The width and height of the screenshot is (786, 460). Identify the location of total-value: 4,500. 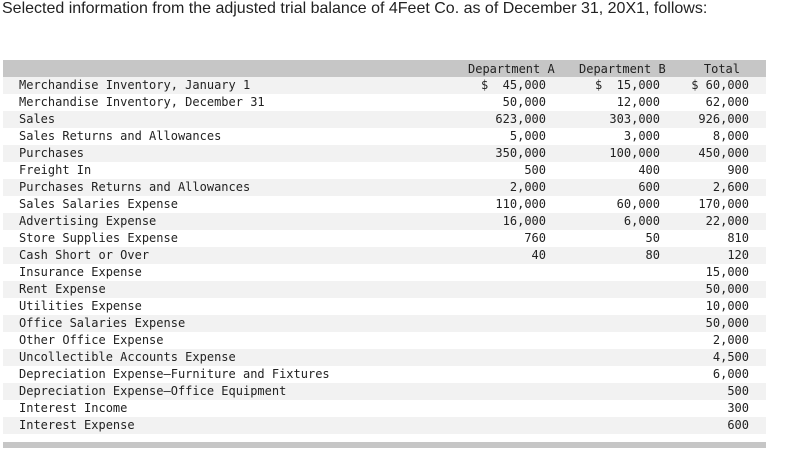
(730, 357).